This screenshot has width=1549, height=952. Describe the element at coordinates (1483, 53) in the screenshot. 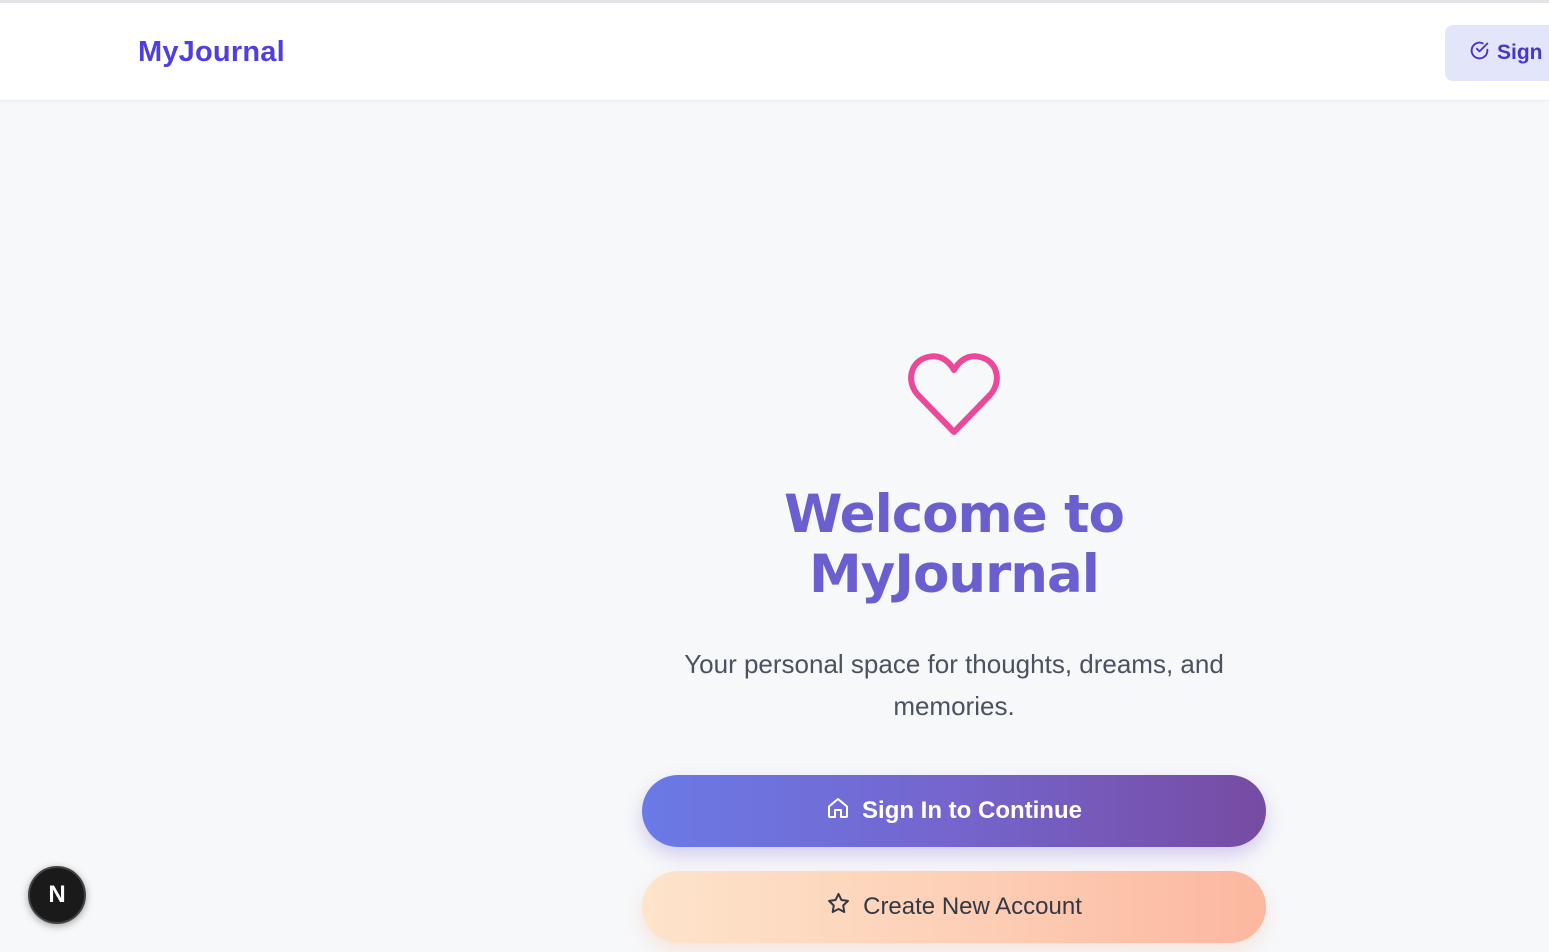

I see `check-circle-icon` at that location.